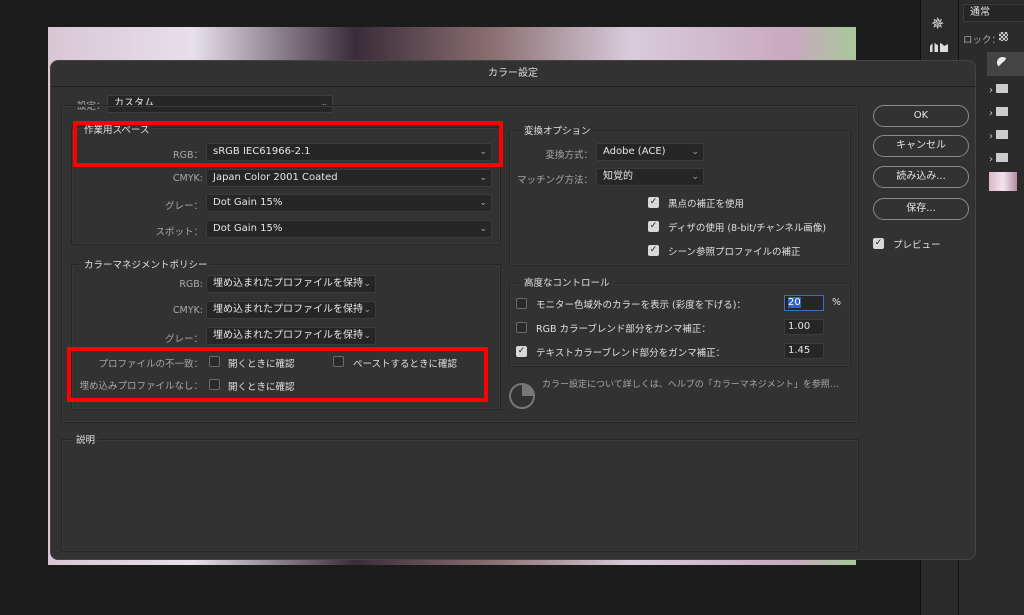 The width and height of the screenshot is (1024, 615). What do you see at coordinates (291, 310) in the screenshot?
I see `cmyk-policy-select: 埋め込まれたプロファイルを保持 ⌄` at bounding box center [291, 310].